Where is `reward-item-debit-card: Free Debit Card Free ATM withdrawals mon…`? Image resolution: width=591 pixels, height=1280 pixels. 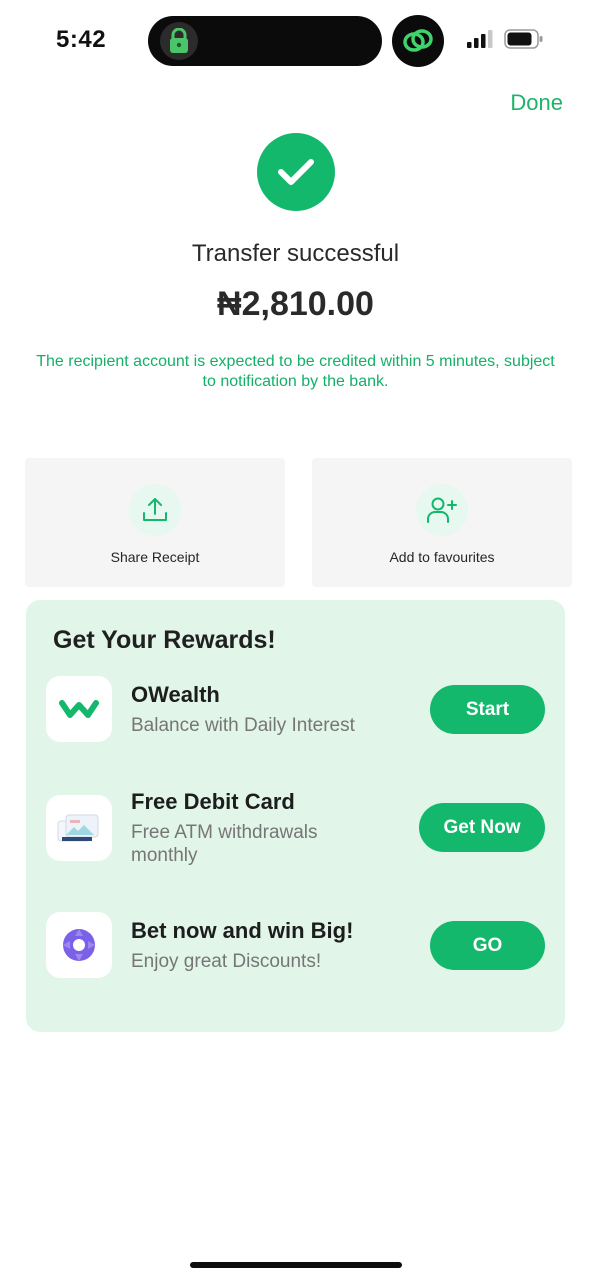 reward-item-debit-card: Free Debit Card Free ATM withdrawals mon… is located at coordinates (295, 827).